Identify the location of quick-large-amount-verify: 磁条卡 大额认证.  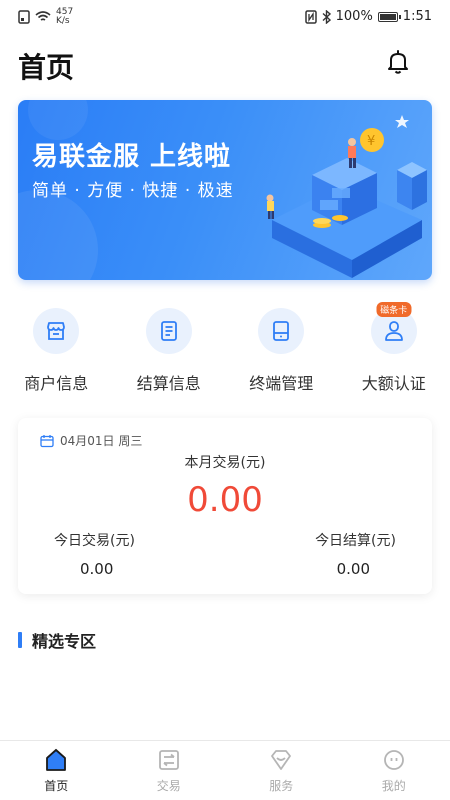
(394, 350).